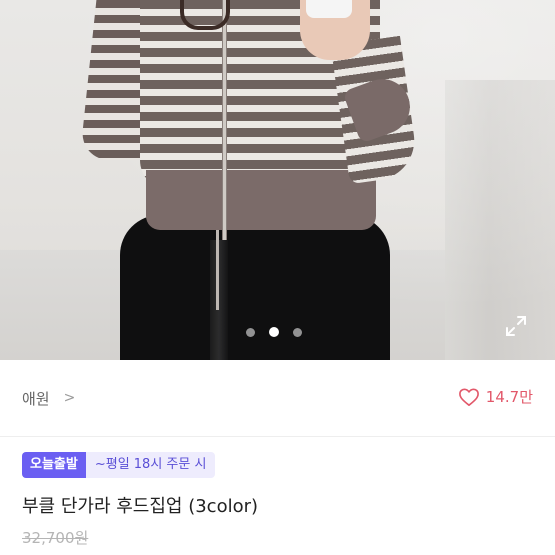 The image size is (555, 555). What do you see at coordinates (329, 9) in the screenshot?
I see `image-phone` at bounding box center [329, 9].